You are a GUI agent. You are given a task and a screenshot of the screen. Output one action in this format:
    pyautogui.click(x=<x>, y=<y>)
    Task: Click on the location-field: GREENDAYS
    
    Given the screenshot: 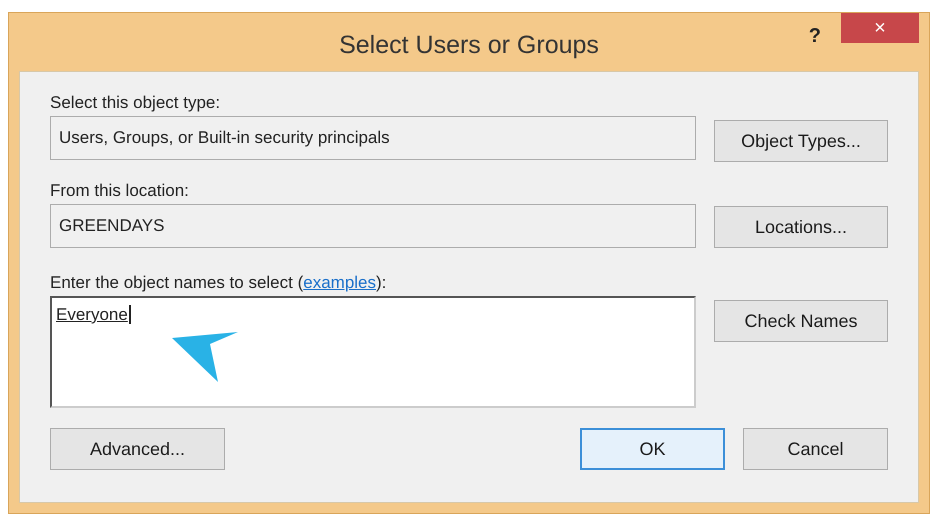 What is the action you would take?
    pyautogui.click(x=373, y=226)
    